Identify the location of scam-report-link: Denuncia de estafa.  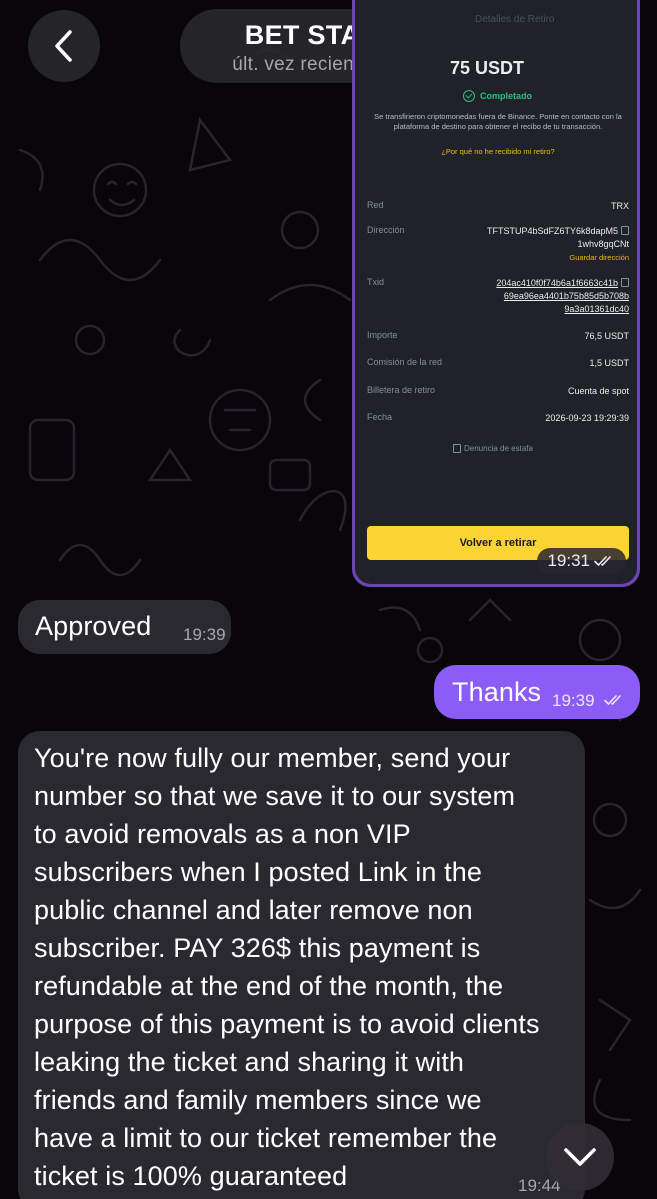
(493, 448).